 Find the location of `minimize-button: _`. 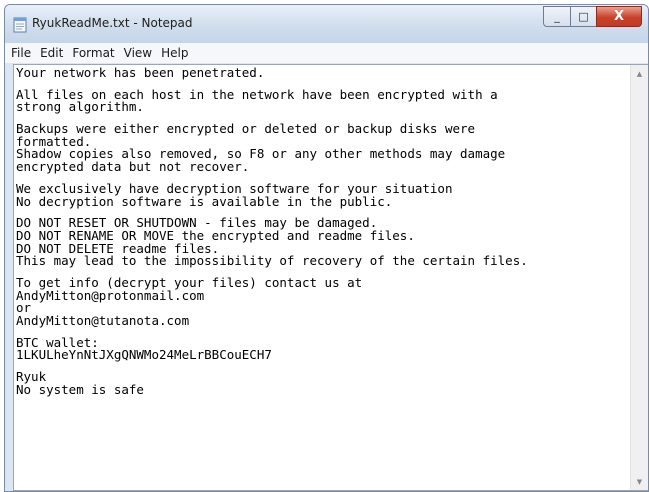

minimize-button: _ is located at coordinates (556, 16).